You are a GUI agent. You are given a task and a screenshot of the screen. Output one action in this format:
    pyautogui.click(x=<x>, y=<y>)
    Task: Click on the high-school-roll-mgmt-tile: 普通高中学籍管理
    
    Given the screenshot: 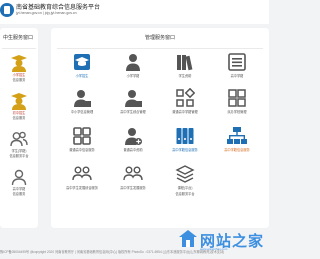 What is the action you would take?
    pyautogui.click(x=185, y=100)
    